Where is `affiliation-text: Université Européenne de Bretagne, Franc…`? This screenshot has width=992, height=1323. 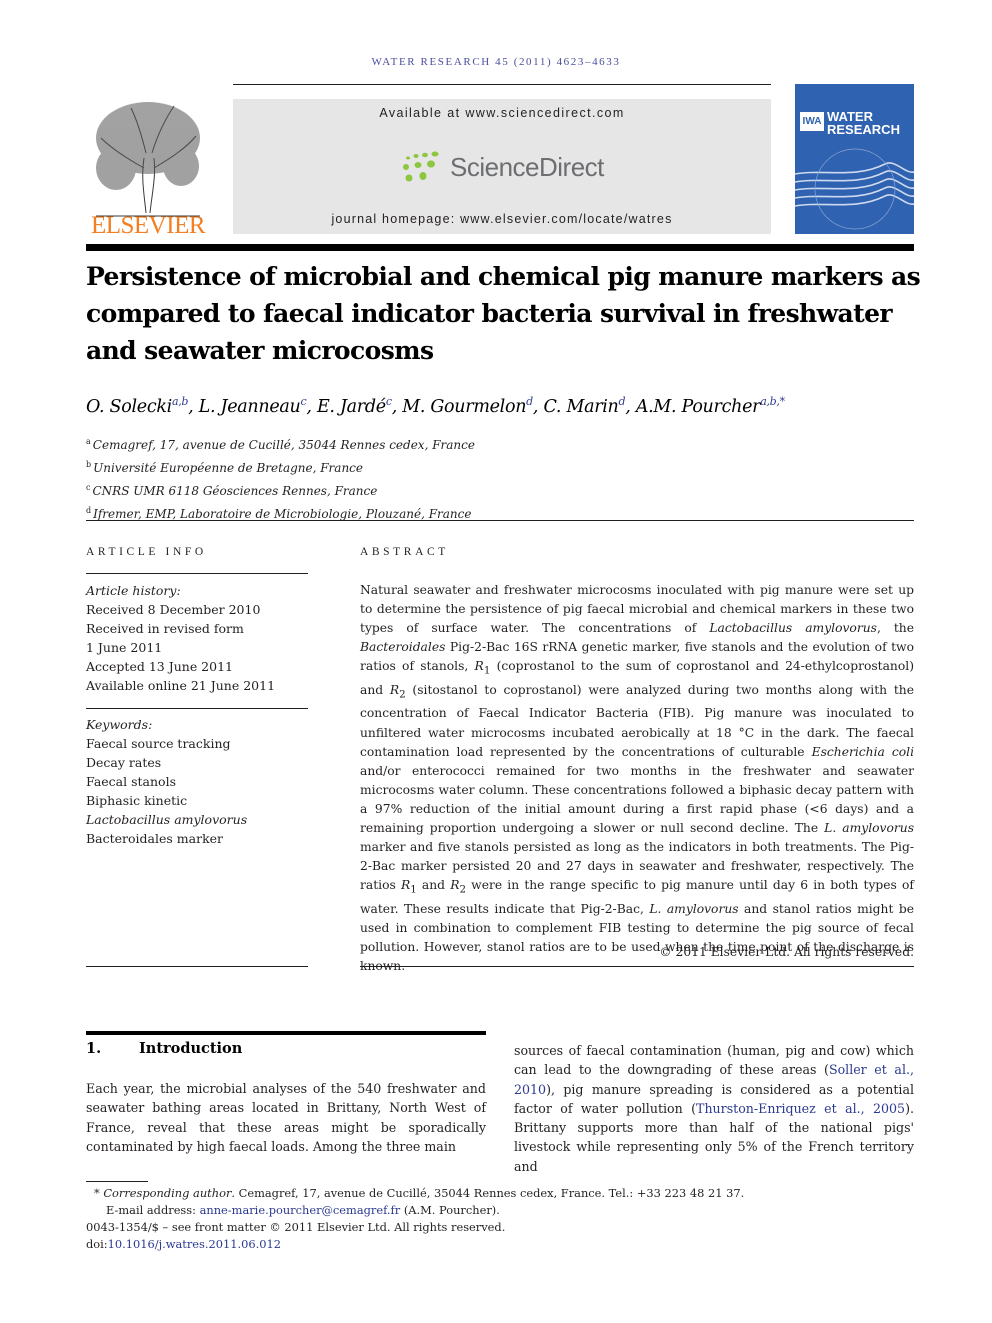 affiliation-text: Université Européenne de Bretagne, Franc… is located at coordinates (228, 468).